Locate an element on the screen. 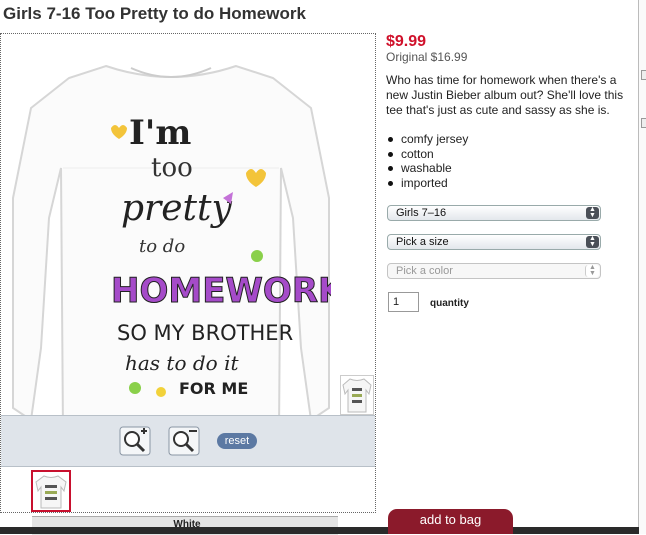 The image size is (646, 535). add-to-bag-button: add to bag is located at coordinates (450, 521).